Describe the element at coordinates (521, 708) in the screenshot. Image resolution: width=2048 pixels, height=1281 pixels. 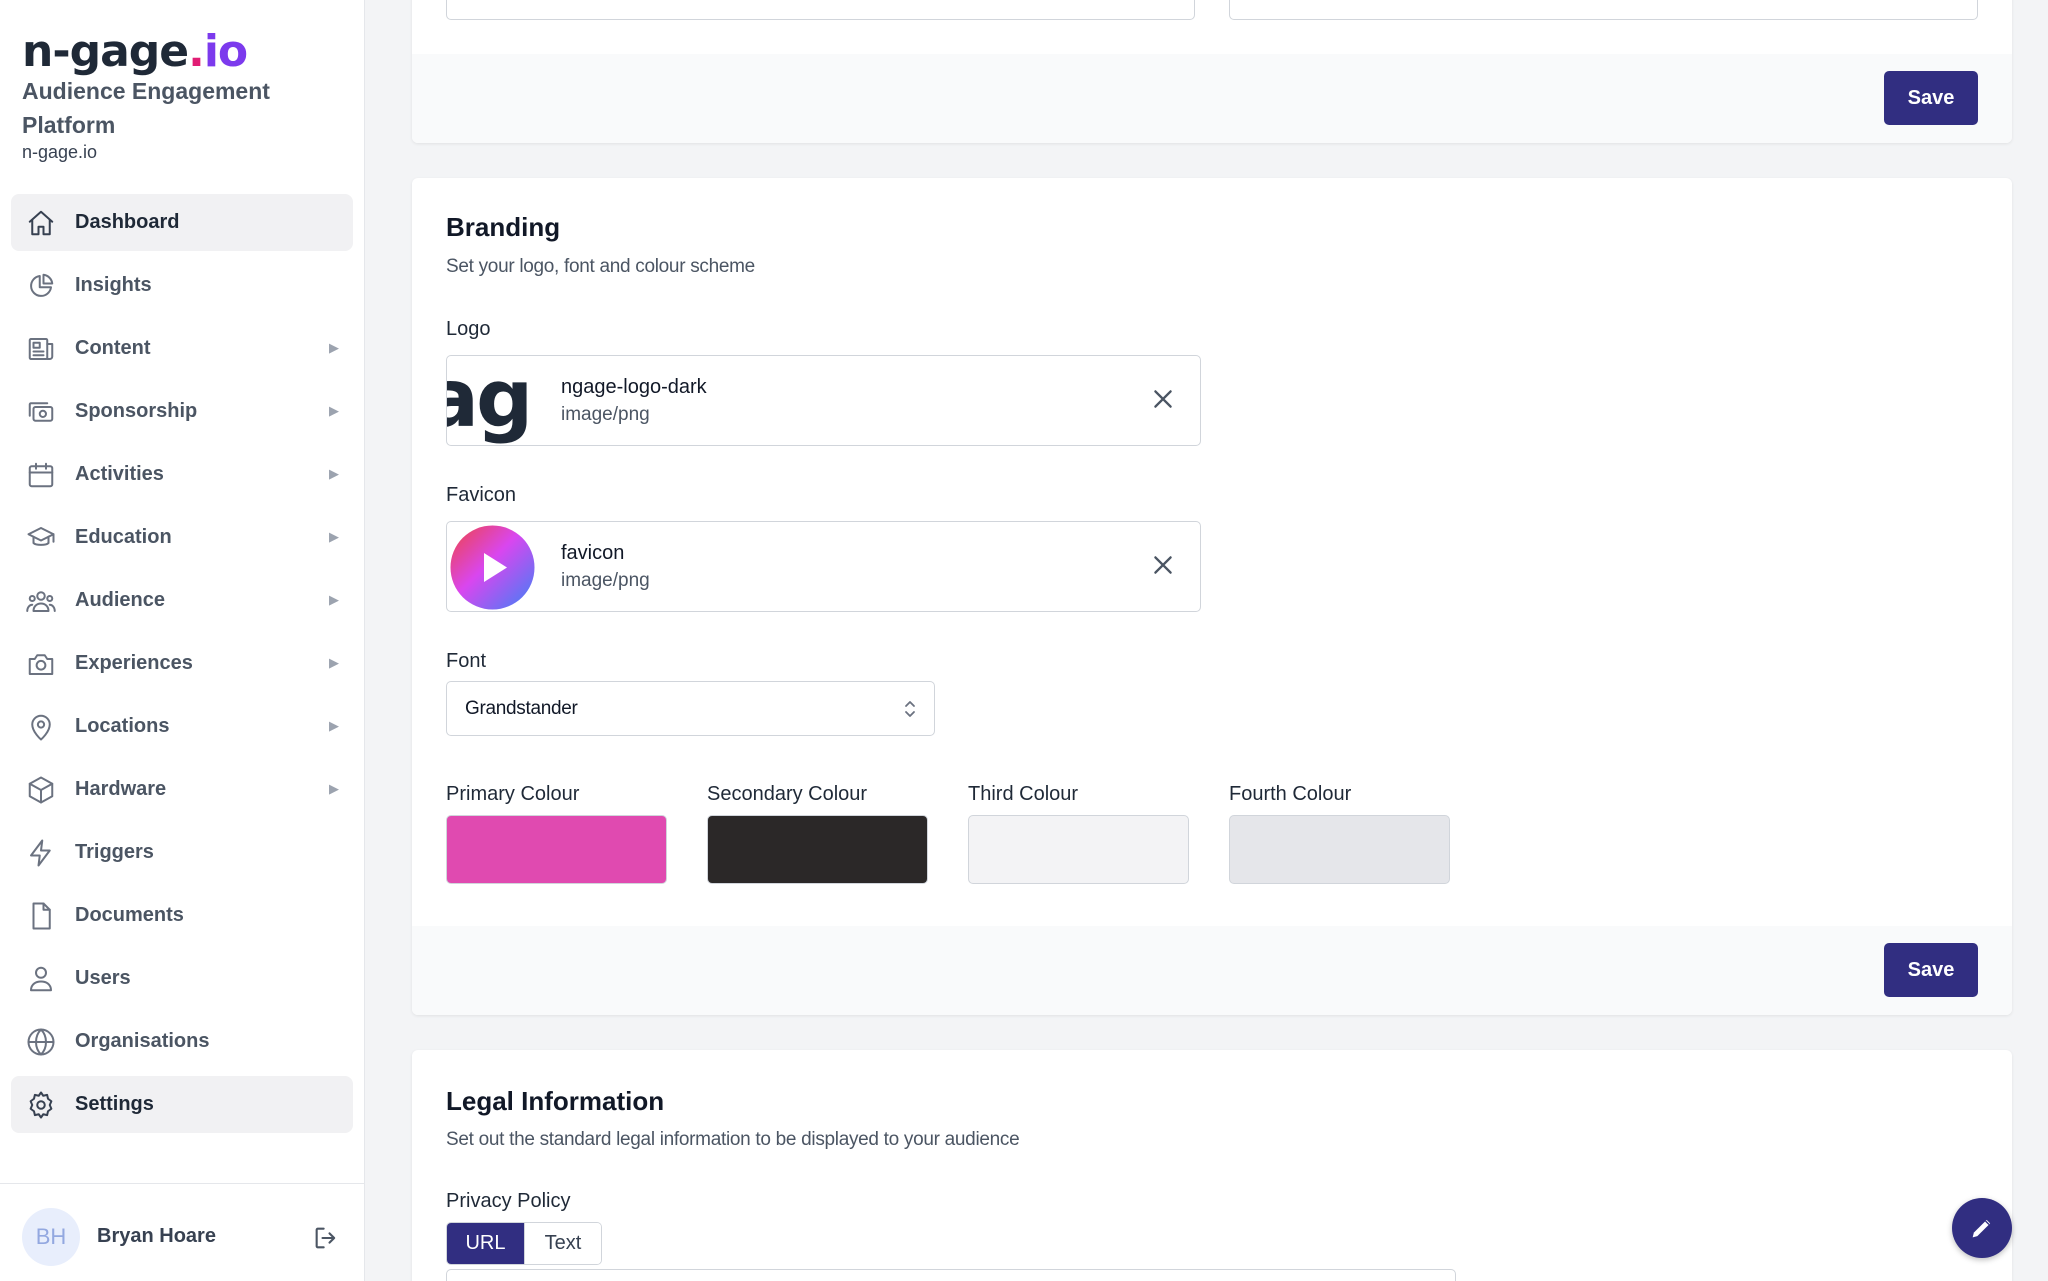
I see `font-select-value: Grandstander` at that location.